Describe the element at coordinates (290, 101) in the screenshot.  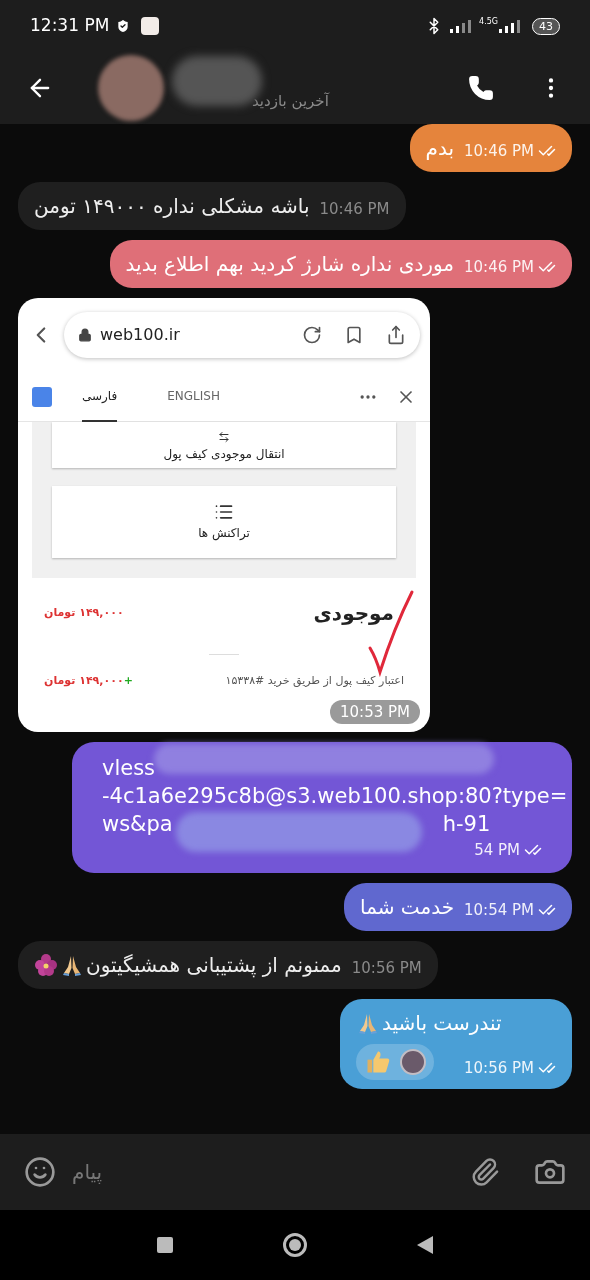
I see `last-seen-status: آخرین بازدید` at that location.